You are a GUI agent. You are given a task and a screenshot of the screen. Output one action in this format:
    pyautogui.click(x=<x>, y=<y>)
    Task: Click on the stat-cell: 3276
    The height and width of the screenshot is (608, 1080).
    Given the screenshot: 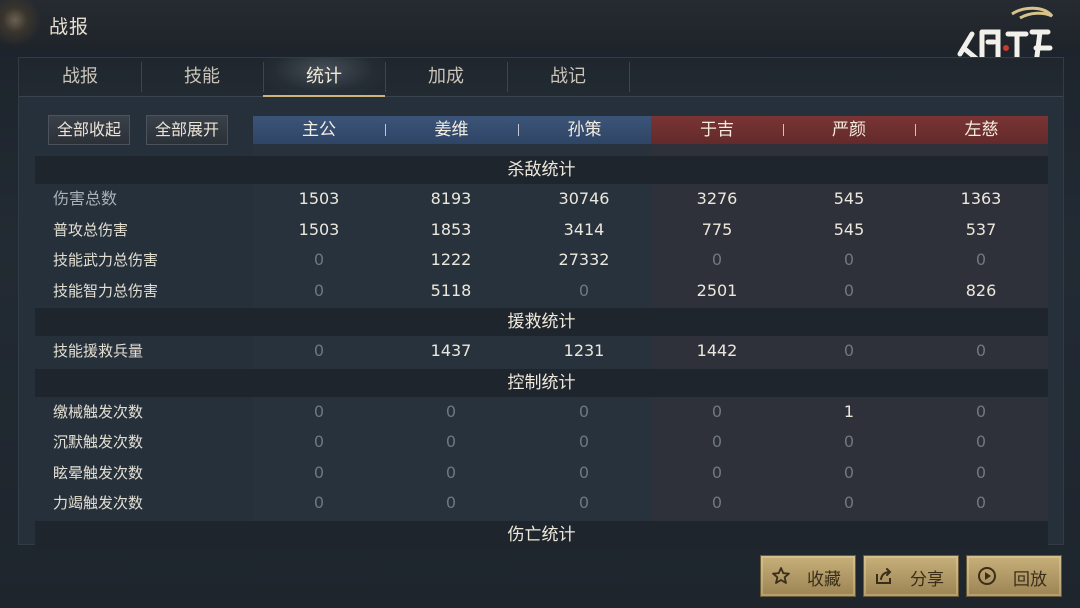 What is the action you would take?
    pyautogui.click(x=717, y=198)
    